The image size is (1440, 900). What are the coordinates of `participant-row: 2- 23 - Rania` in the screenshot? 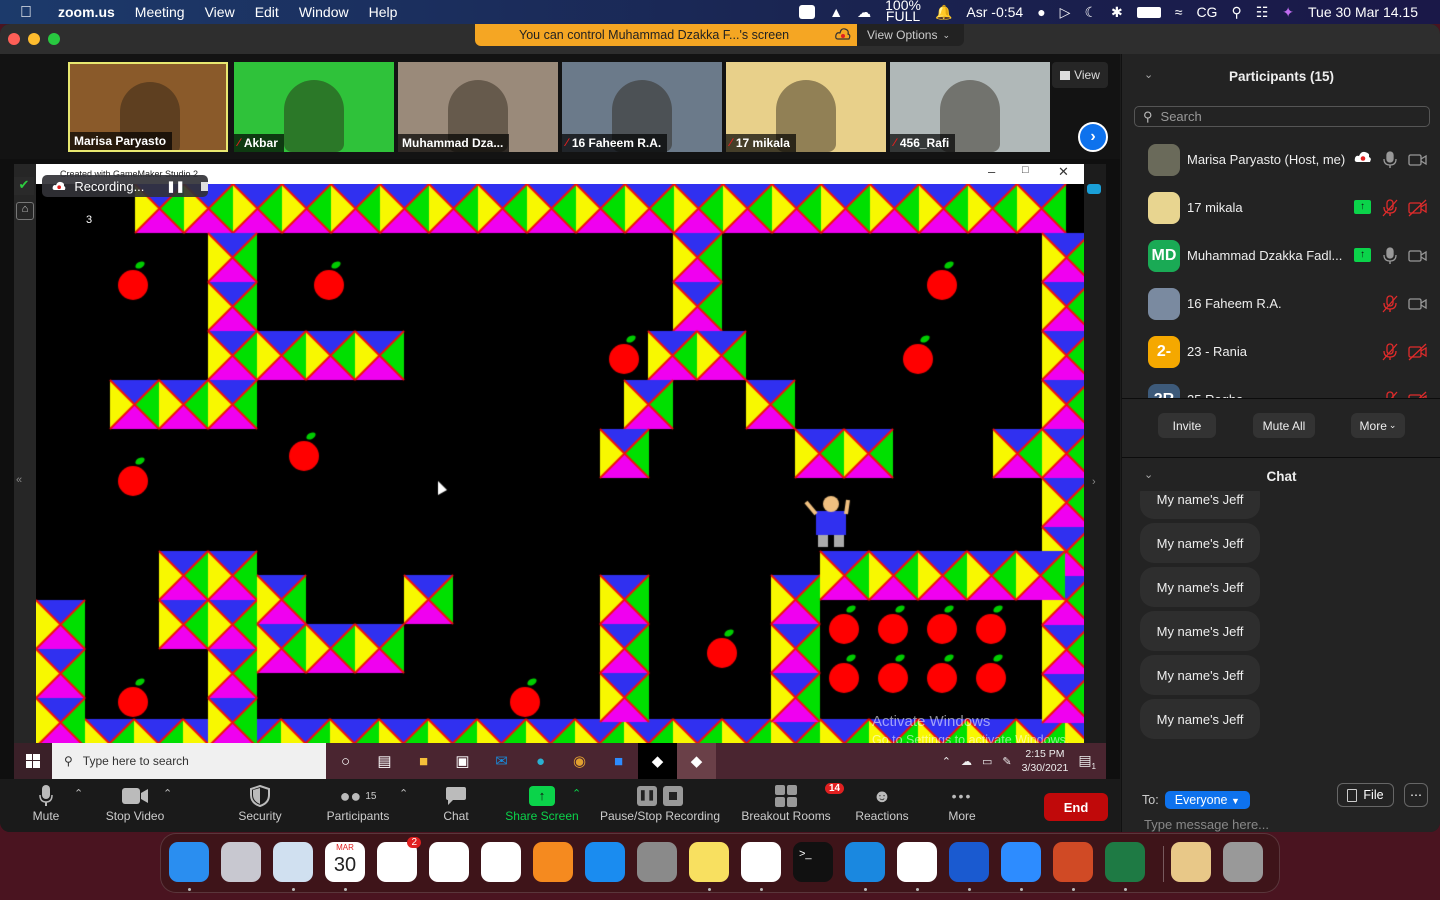 It's located at (1281, 352).